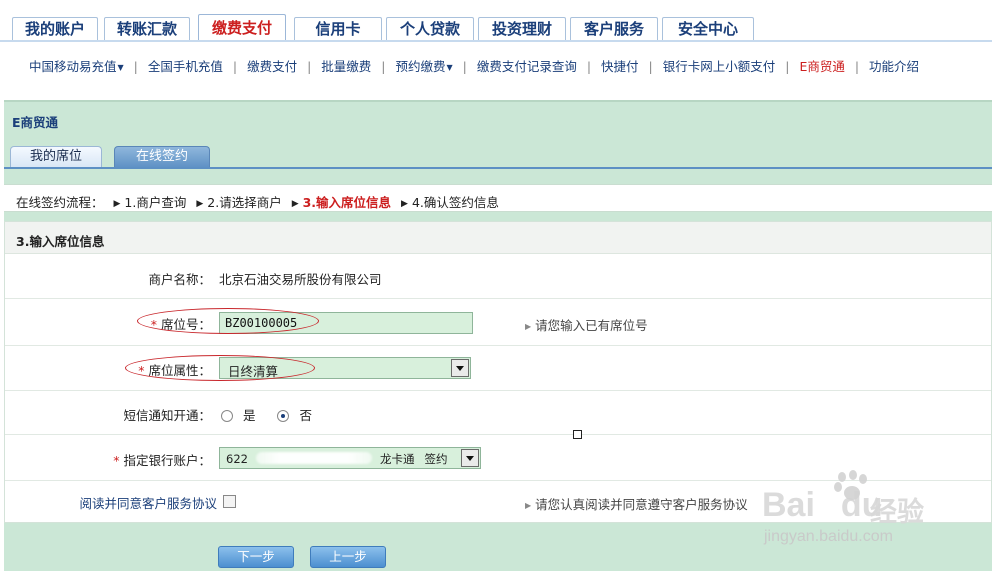  Describe the element at coordinates (167, 415) in the screenshot. I see `sms-label: 短信通知开通：` at that location.